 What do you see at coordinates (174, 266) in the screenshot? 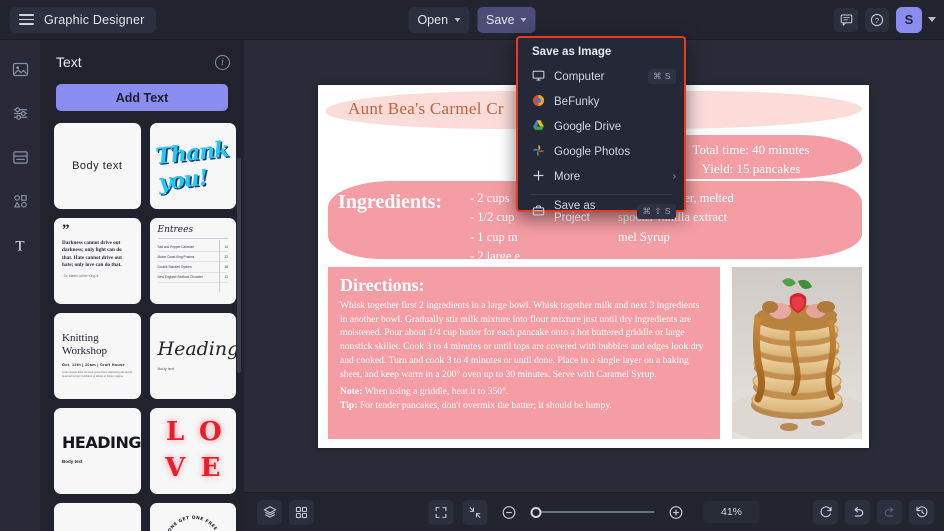
I see `entrees-item-name: Double Stacked Oysters` at bounding box center [174, 266].